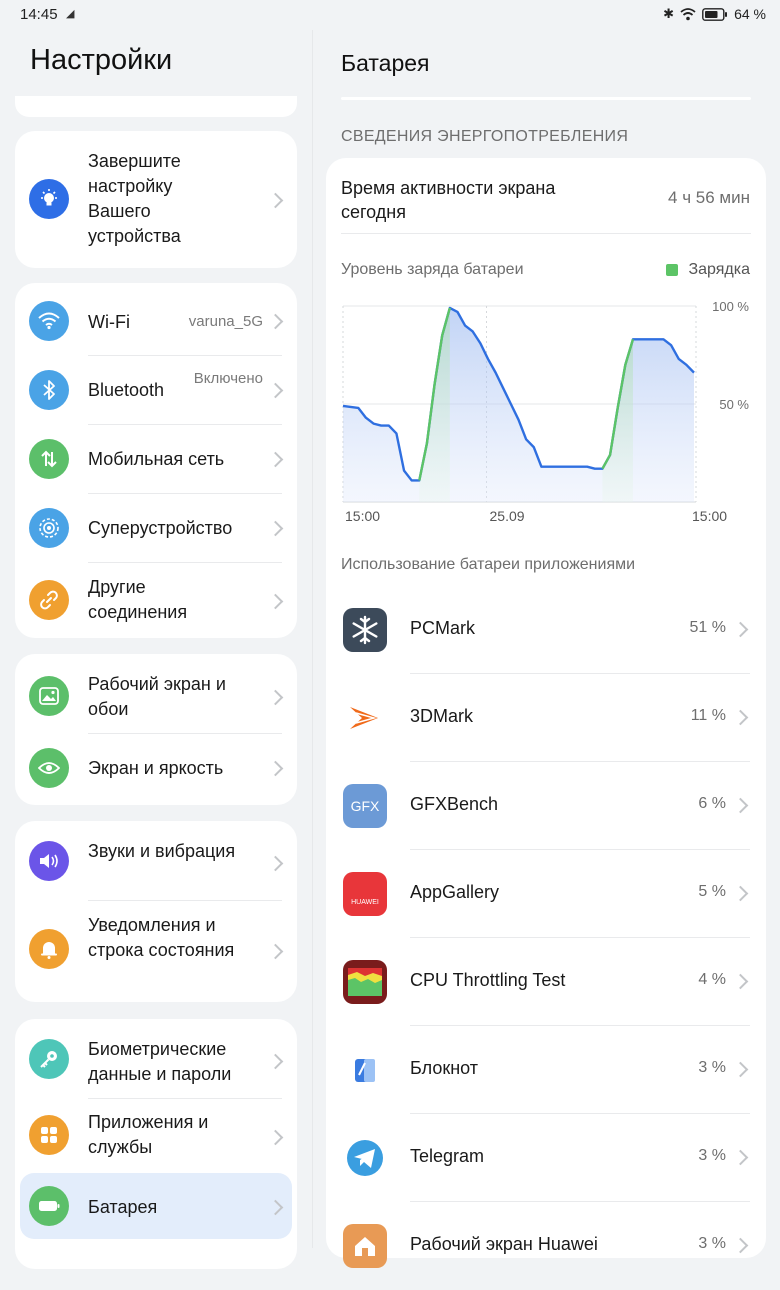 The width and height of the screenshot is (780, 1290). I want to click on setup-row: Завершите настройку Вашего устройства, so click(156, 199).